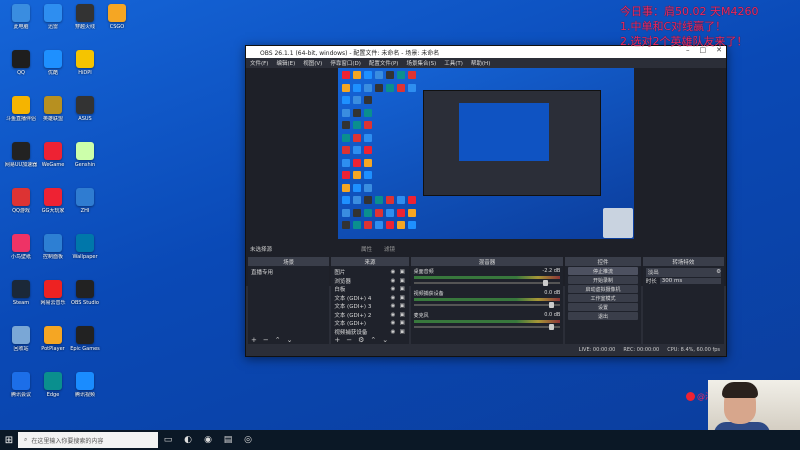 This screenshot has width=800, height=450. I want to click on desktop-shortcut: 斗鱼直播伴侣, so click(21, 116).